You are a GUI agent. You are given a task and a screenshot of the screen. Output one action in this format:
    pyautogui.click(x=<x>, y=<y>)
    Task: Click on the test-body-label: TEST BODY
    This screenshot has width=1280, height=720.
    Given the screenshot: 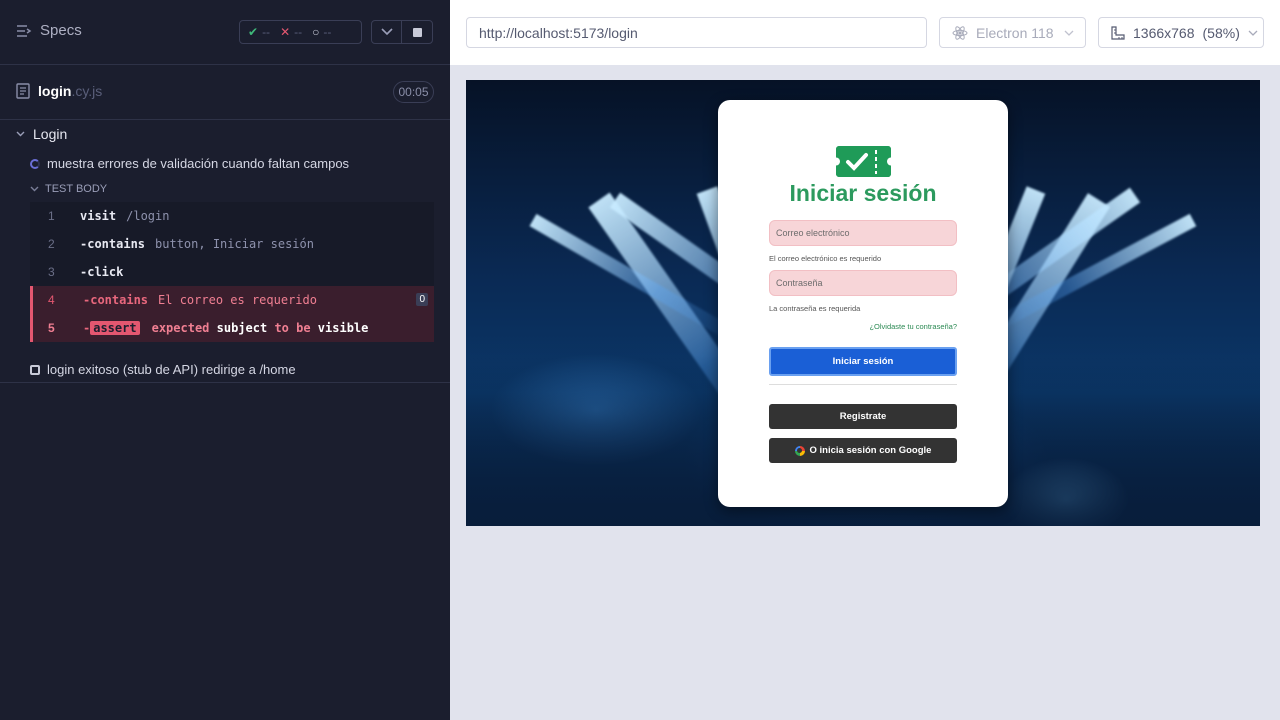 What is the action you would take?
    pyautogui.click(x=76, y=189)
    